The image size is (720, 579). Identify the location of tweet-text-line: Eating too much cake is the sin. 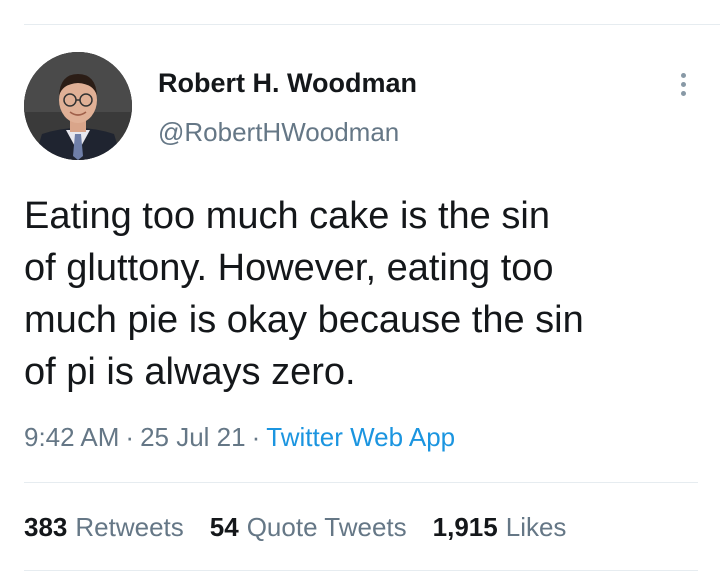
(287, 216).